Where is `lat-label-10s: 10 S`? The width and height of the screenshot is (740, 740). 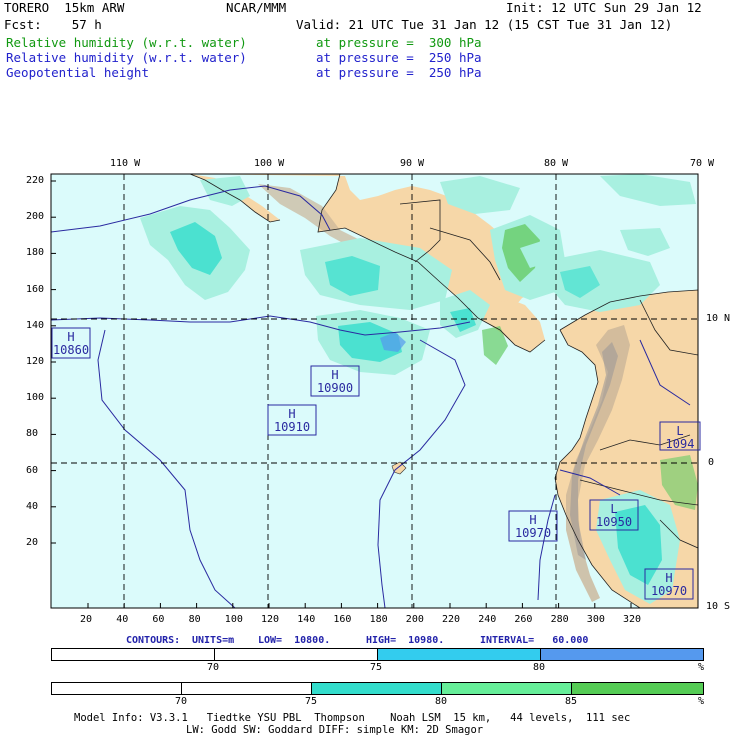 lat-label-10s: 10 S is located at coordinates (718, 606).